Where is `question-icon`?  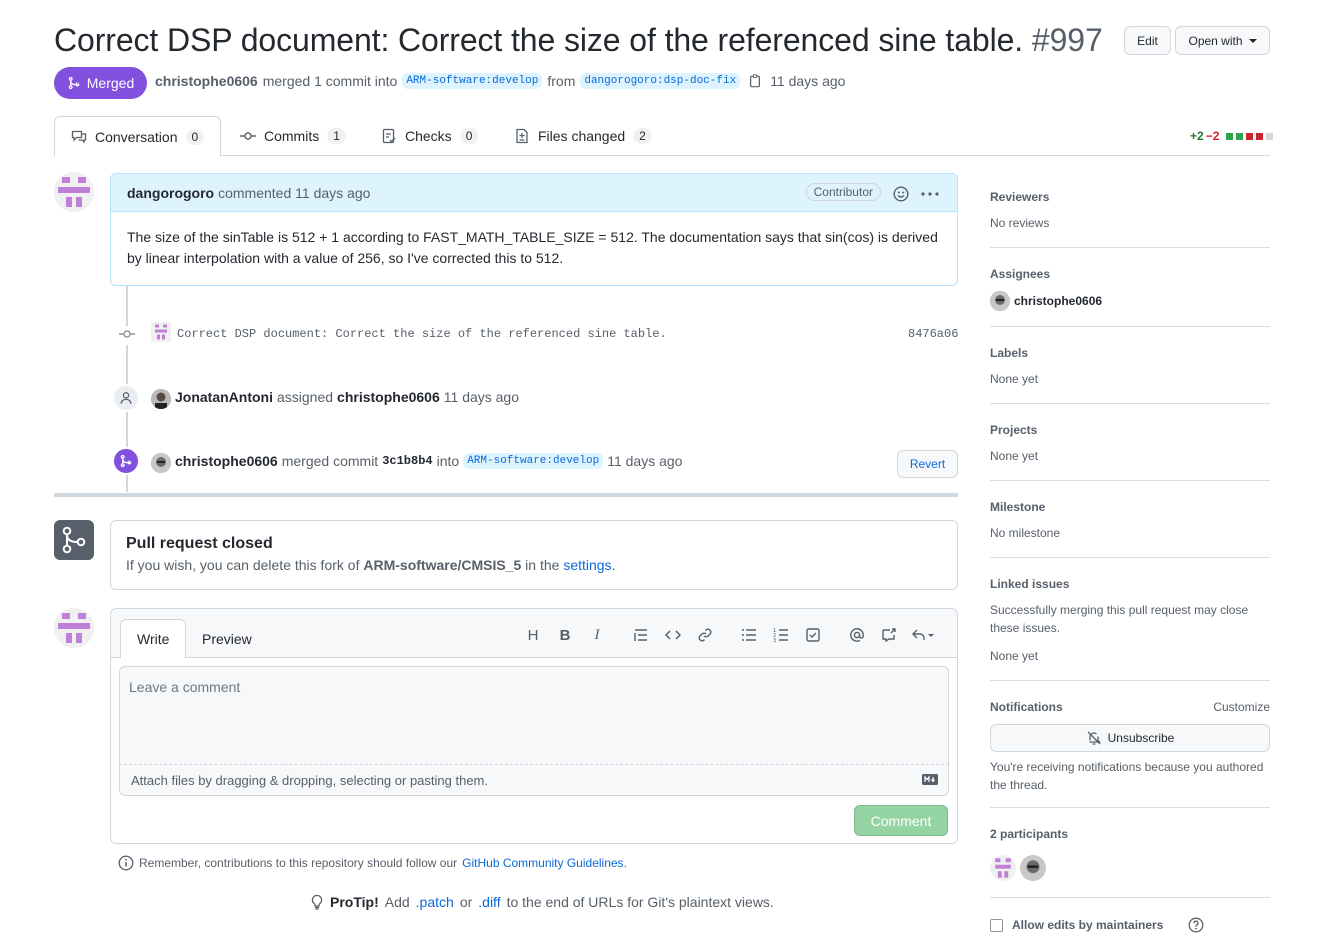 question-icon is located at coordinates (1196, 925).